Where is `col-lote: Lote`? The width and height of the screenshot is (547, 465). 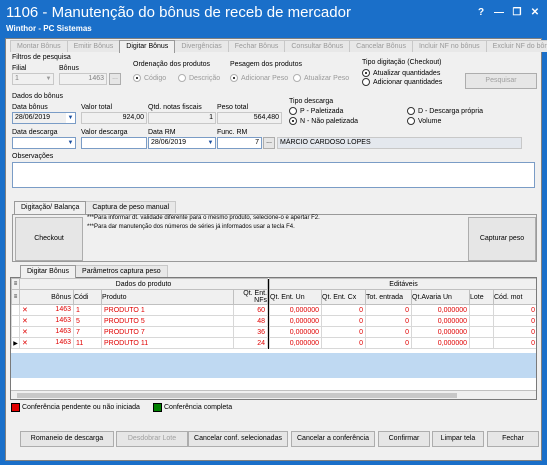
col-lote: Lote is located at coordinates (481, 297).